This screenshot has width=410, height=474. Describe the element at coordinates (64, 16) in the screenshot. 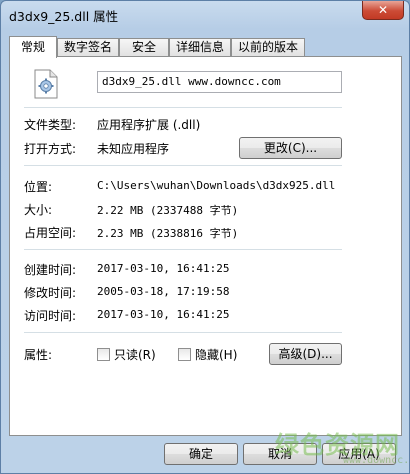

I see `window-title: d3dx9_25.dll 属性` at that location.